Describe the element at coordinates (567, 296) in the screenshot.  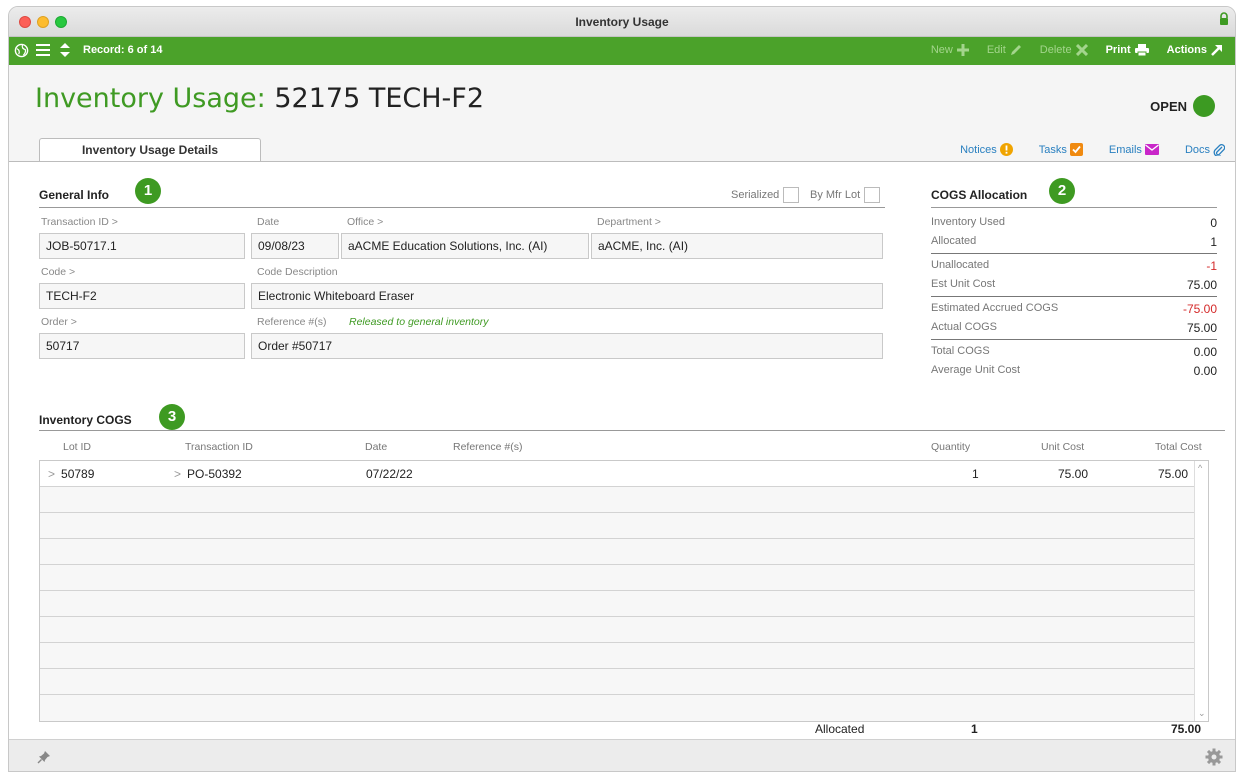
I see `code-description-field: Electronic Whiteboard Eraser` at that location.